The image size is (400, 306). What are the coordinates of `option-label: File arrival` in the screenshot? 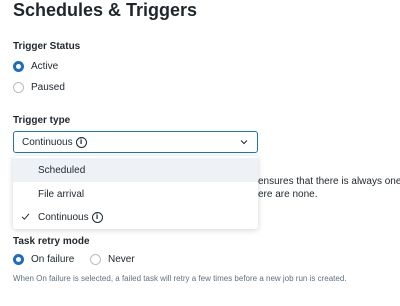 It's located at (61, 194).